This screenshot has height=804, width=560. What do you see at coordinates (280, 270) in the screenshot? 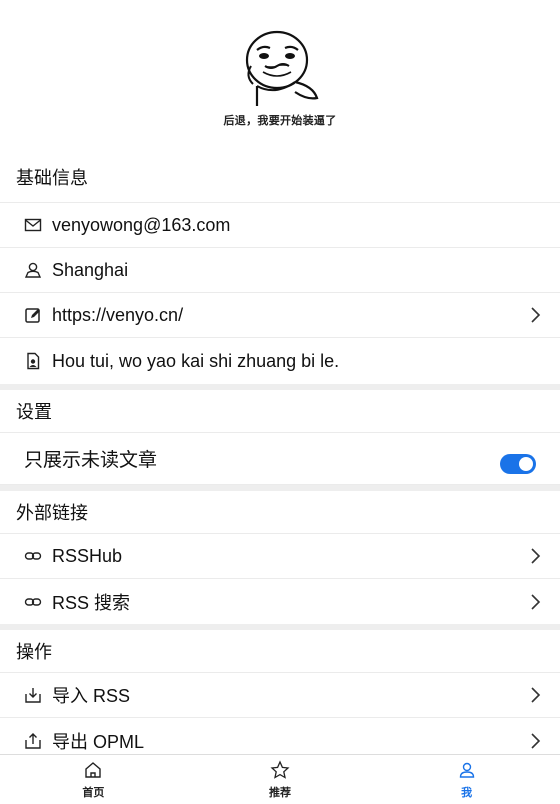
I see `location-row: Shanghai` at bounding box center [280, 270].